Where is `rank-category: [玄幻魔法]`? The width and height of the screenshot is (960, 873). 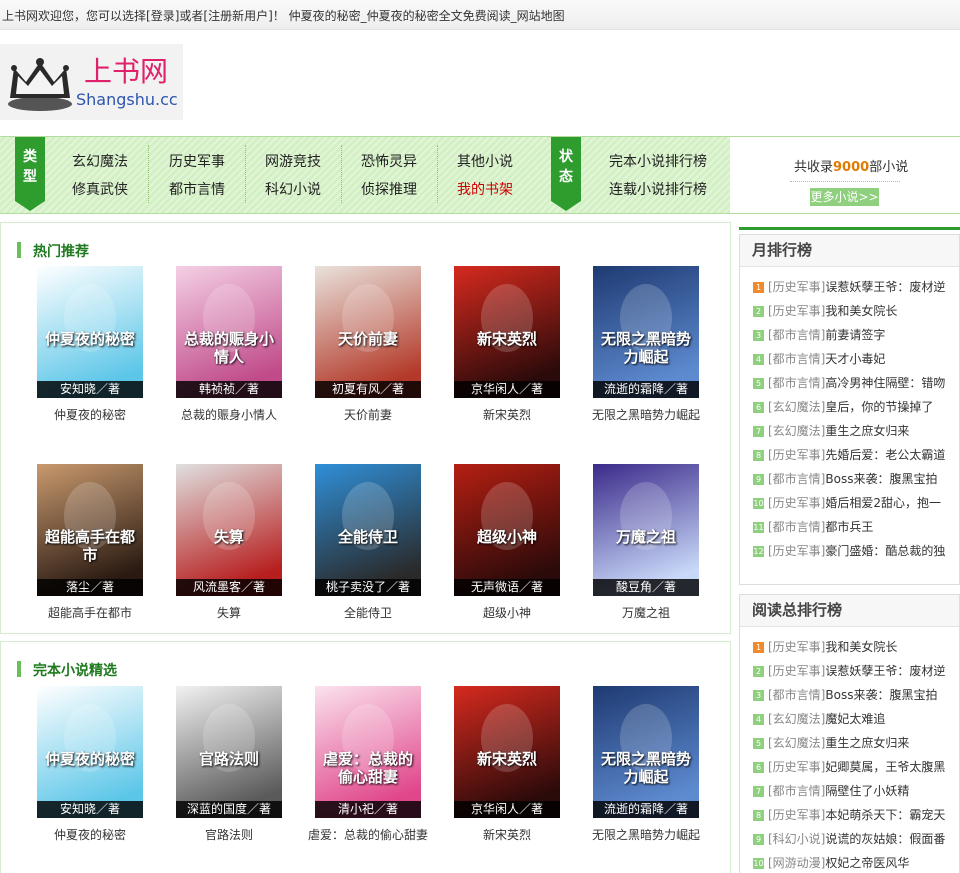 rank-category: [玄幻魔法] is located at coordinates (797, 719).